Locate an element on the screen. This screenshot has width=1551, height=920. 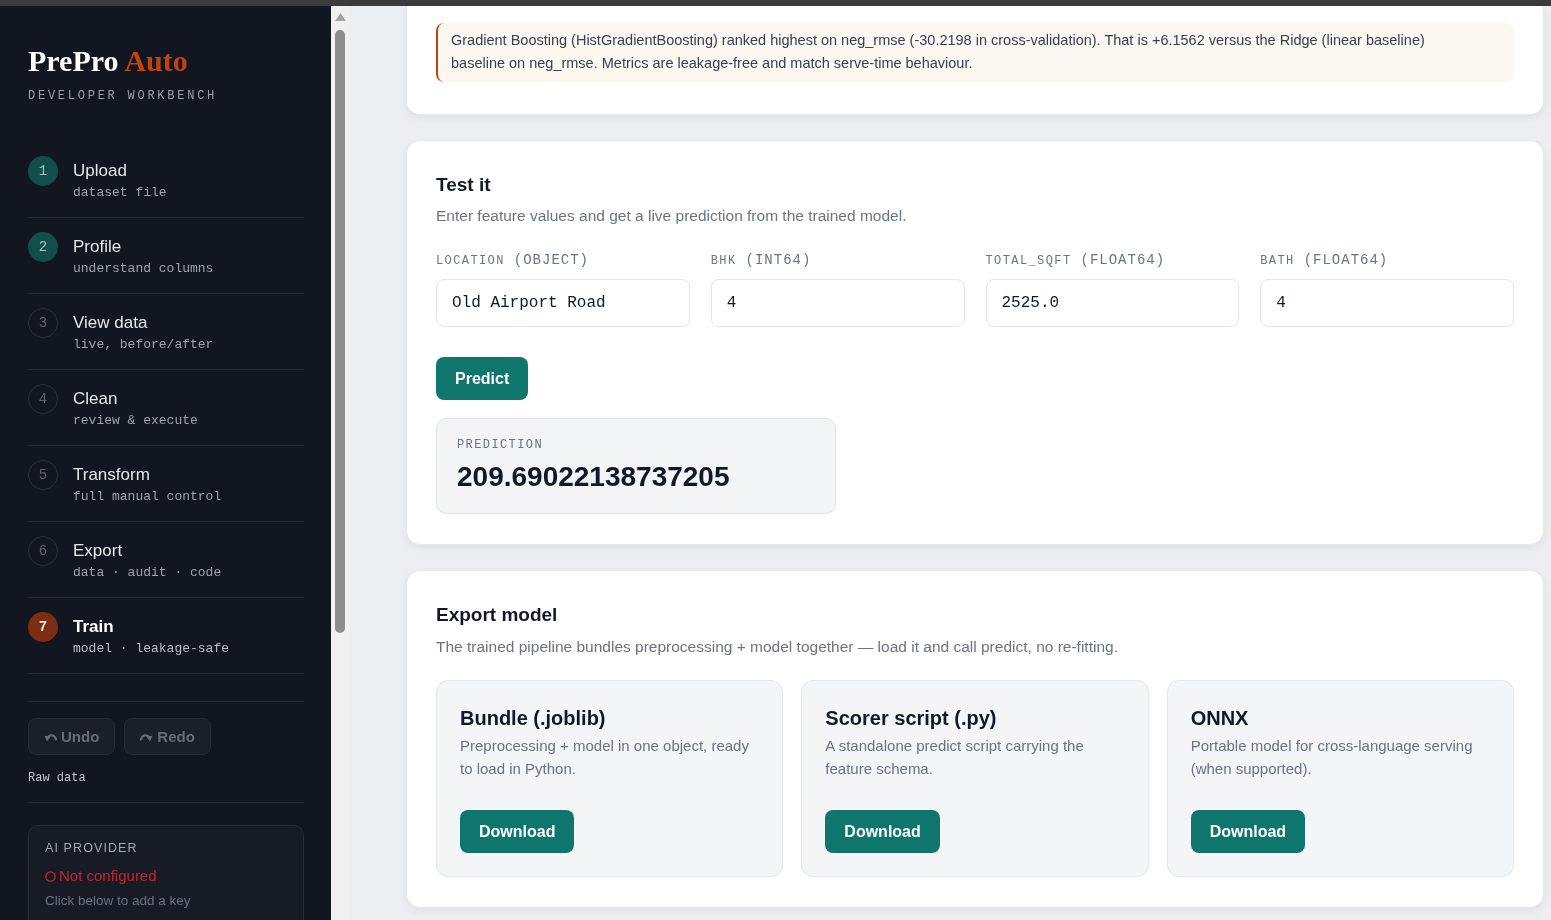
redo-arrow-icon is located at coordinates (147, 736).